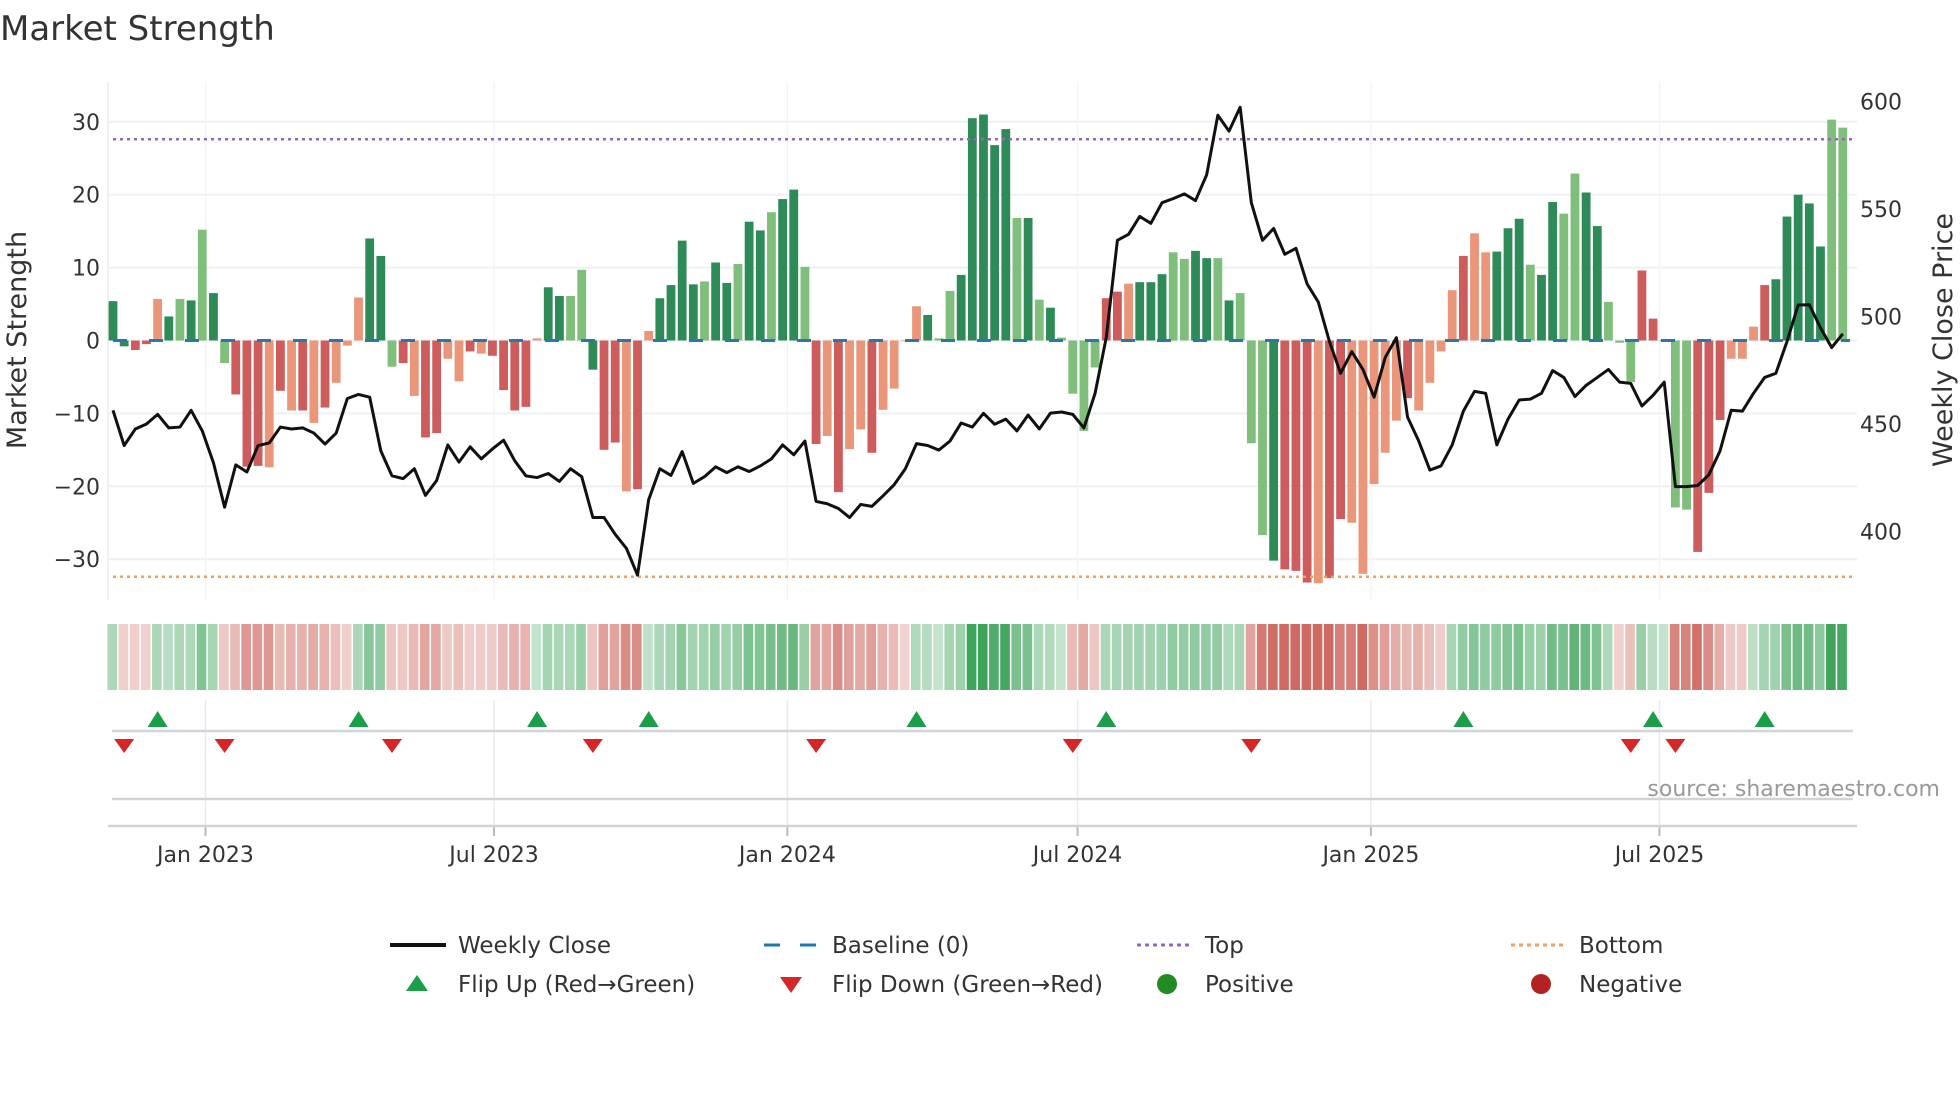  I want to click on x-tick-label: Jan 2025, so click(1369, 855).